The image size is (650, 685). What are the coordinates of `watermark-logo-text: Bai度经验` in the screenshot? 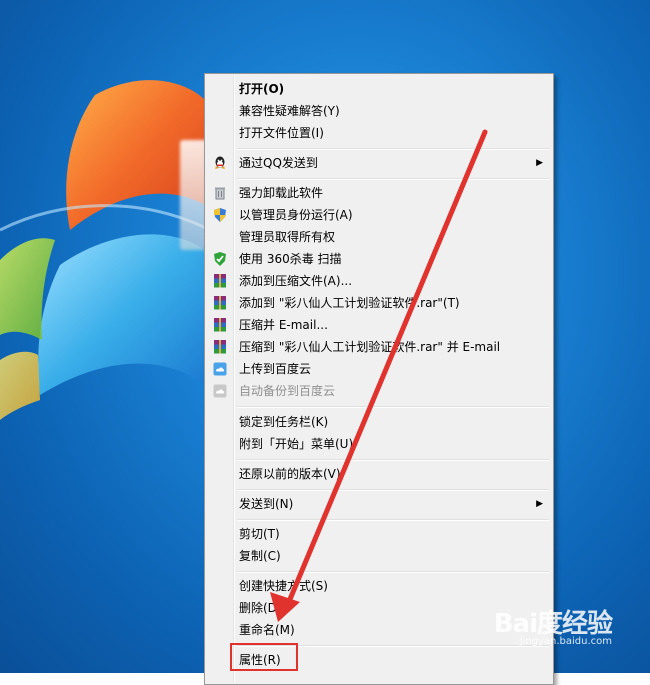 It's located at (553, 624).